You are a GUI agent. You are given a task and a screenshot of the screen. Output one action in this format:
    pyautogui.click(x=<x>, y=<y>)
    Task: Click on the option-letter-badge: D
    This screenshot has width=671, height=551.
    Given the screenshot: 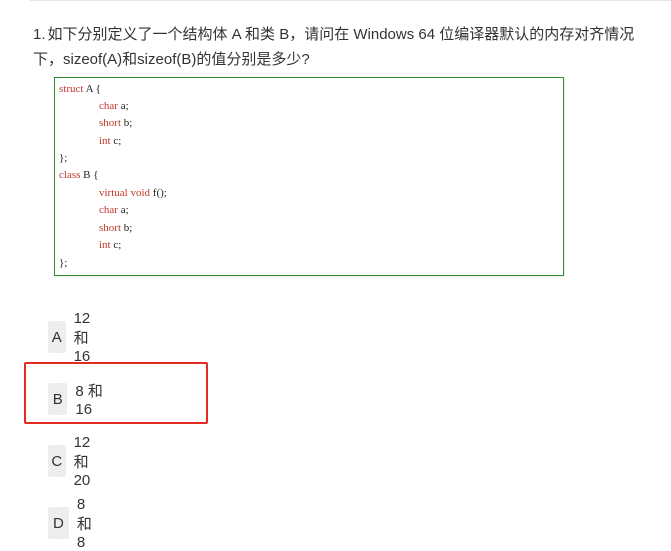 What is the action you would take?
    pyautogui.click(x=58, y=523)
    